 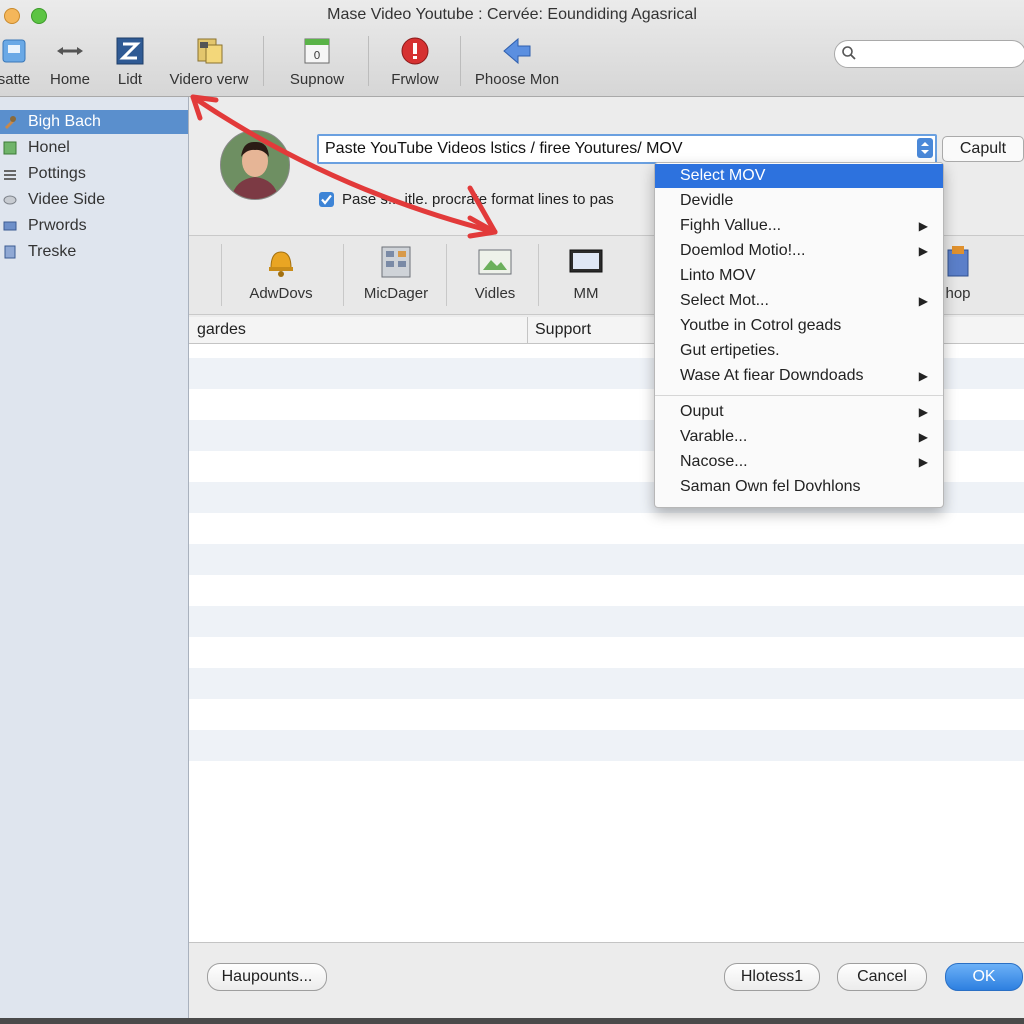 What do you see at coordinates (495, 293) in the screenshot?
I see `strip-label: Vidles` at bounding box center [495, 293].